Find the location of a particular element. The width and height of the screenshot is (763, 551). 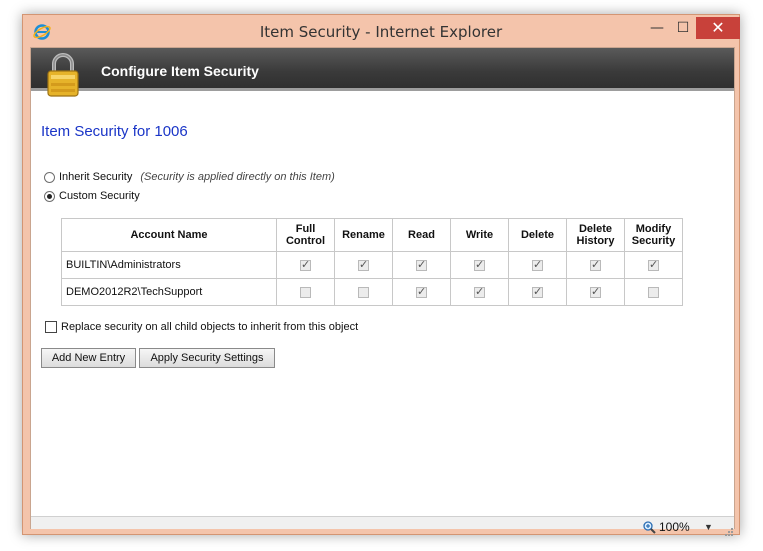

maximize-button: ☐ is located at coordinates (683, 28).